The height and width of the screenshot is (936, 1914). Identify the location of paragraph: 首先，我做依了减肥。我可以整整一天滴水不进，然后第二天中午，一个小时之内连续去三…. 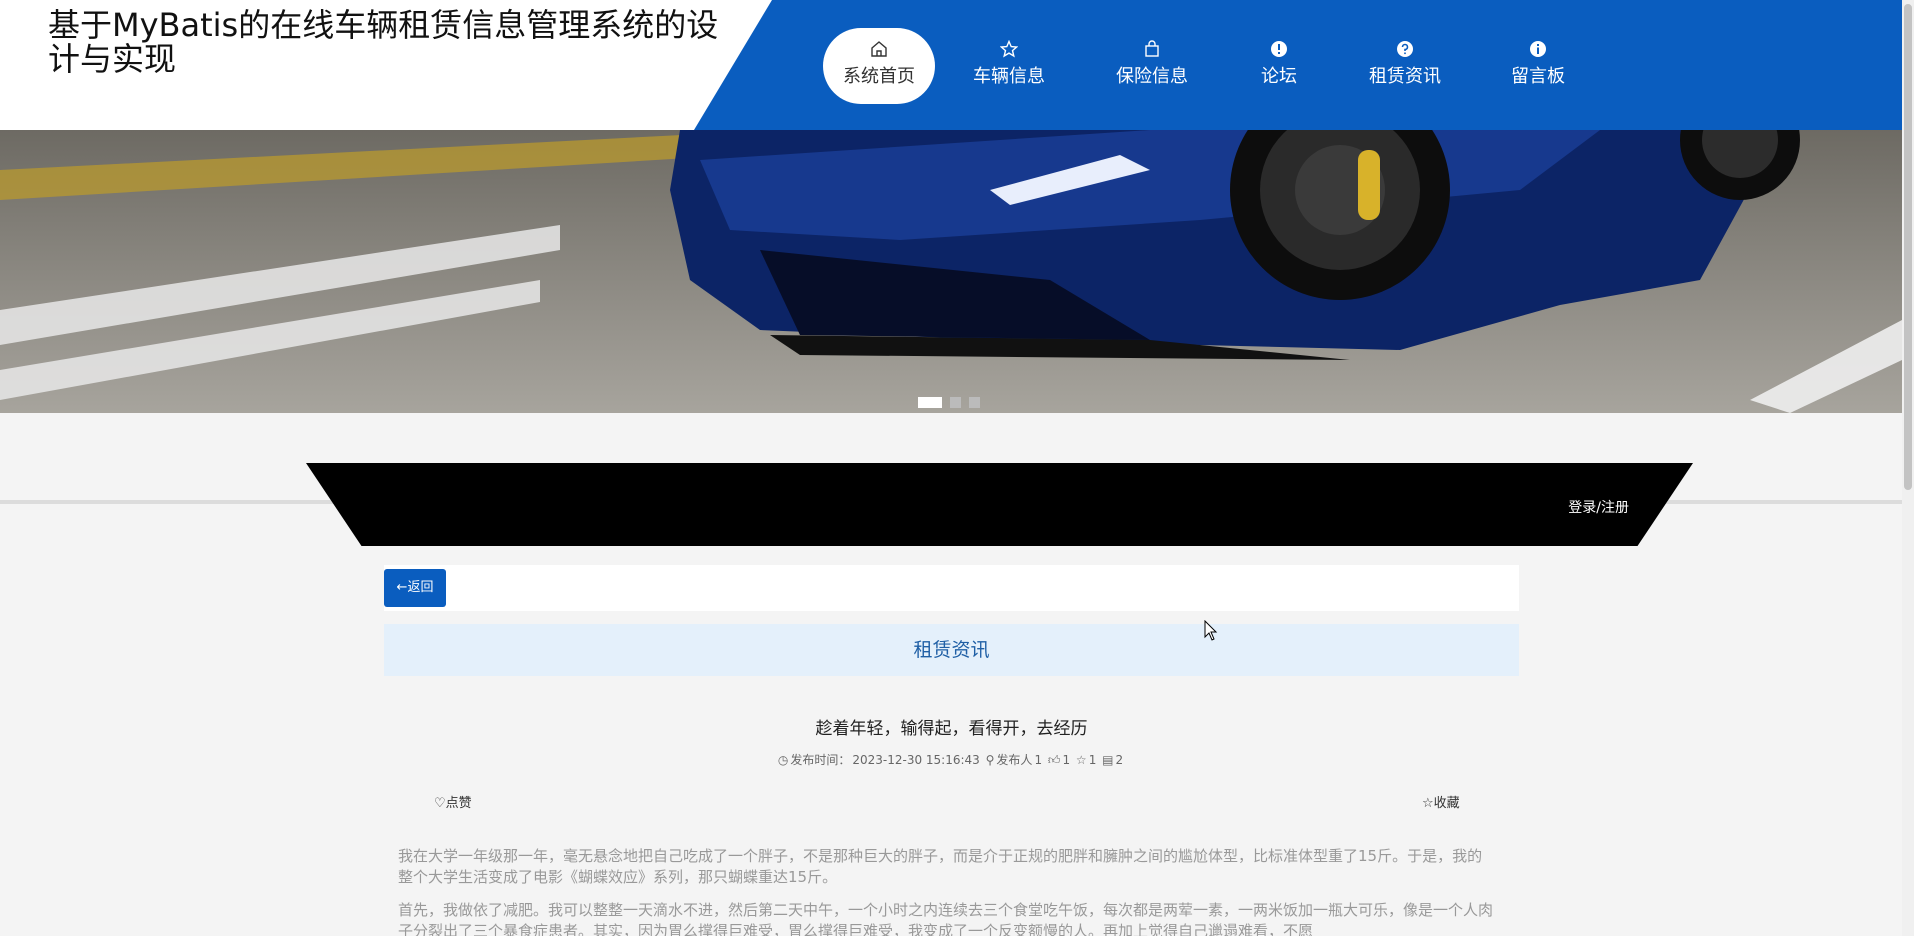
(946, 918).